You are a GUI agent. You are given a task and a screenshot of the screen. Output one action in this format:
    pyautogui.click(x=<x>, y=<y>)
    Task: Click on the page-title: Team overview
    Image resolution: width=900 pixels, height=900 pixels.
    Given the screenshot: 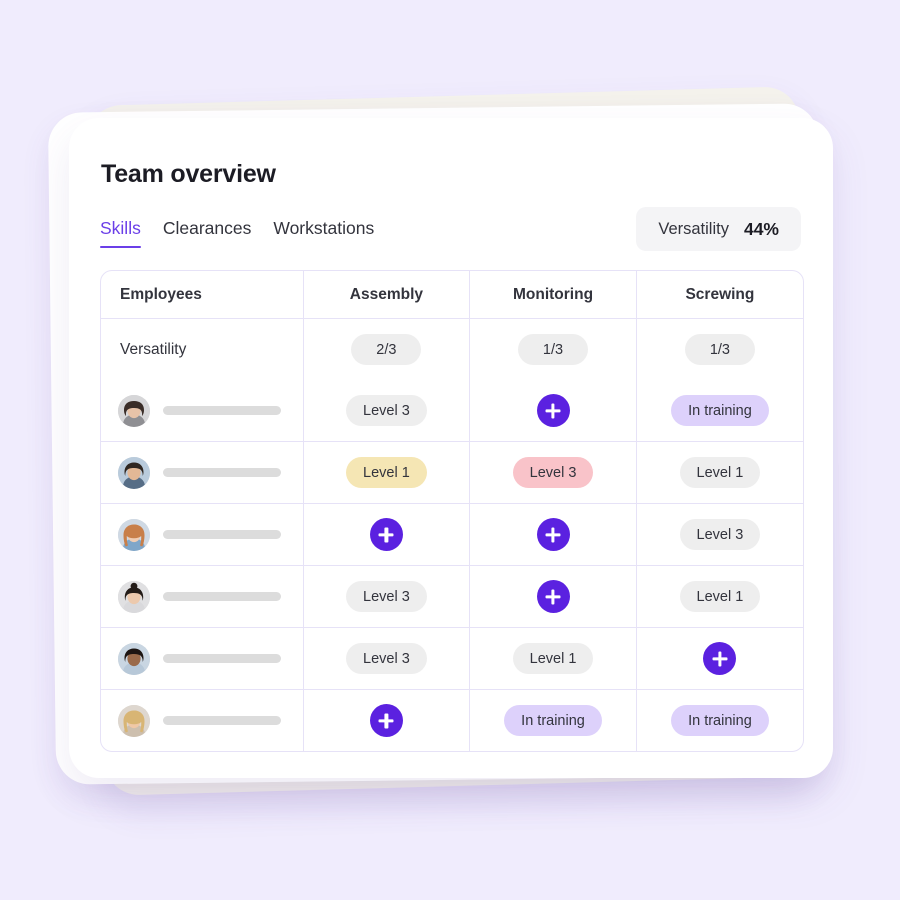 What is the action you would take?
    pyautogui.click(x=188, y=174)
    